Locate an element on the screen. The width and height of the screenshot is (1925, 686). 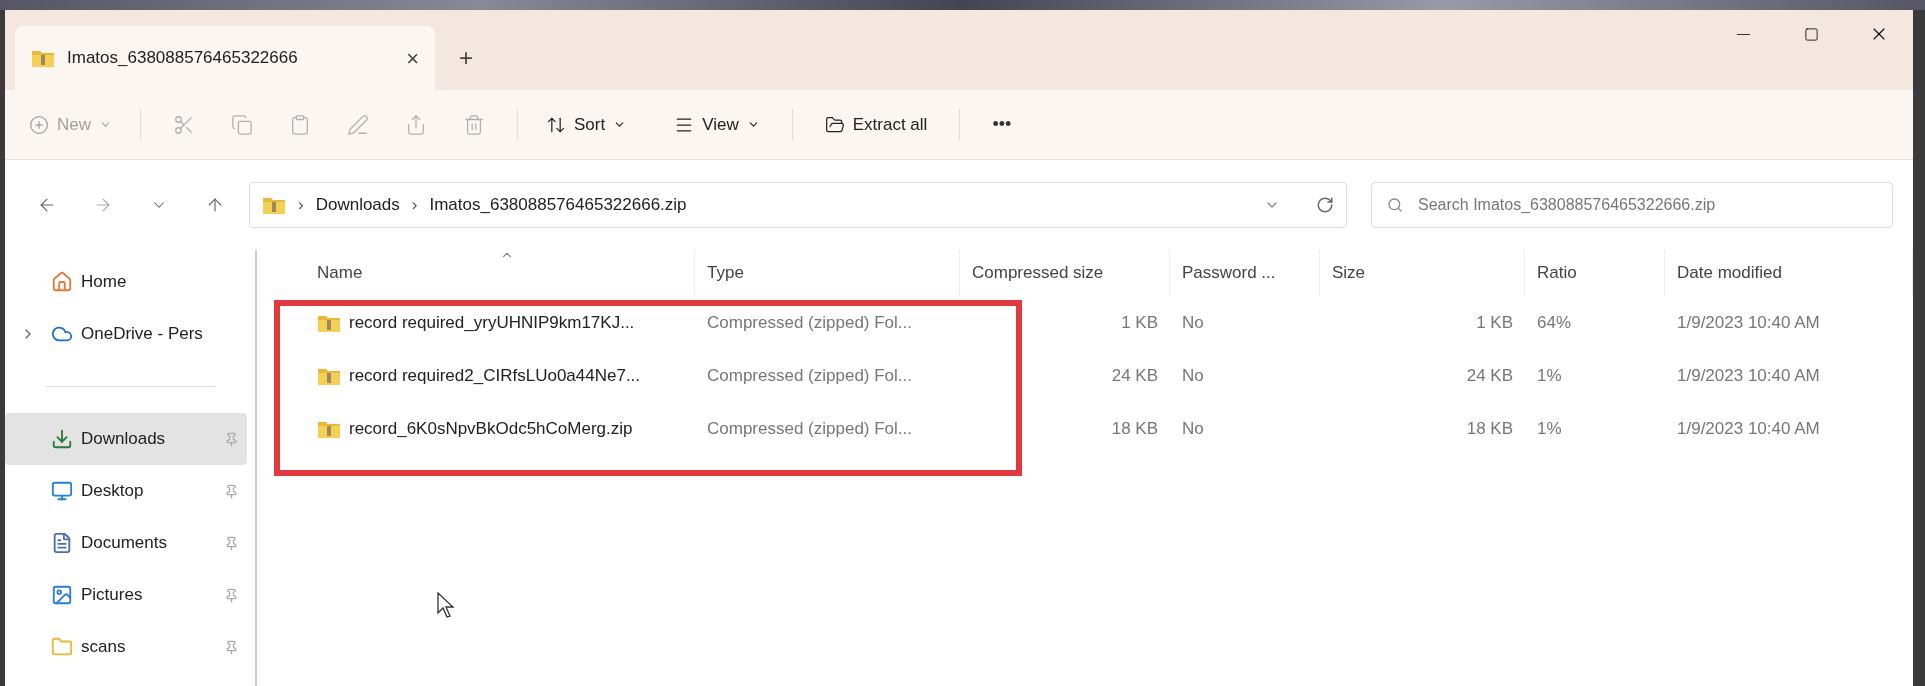
tab: Imatos_638088576465322666 × is located at coordinates (225, 58).